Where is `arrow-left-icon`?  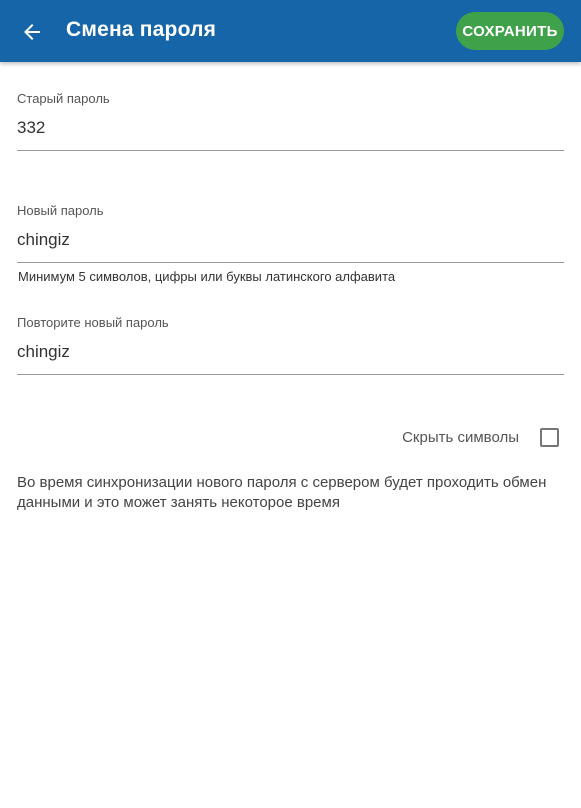 arrow-left-icon is located at coordinates (32, 32).